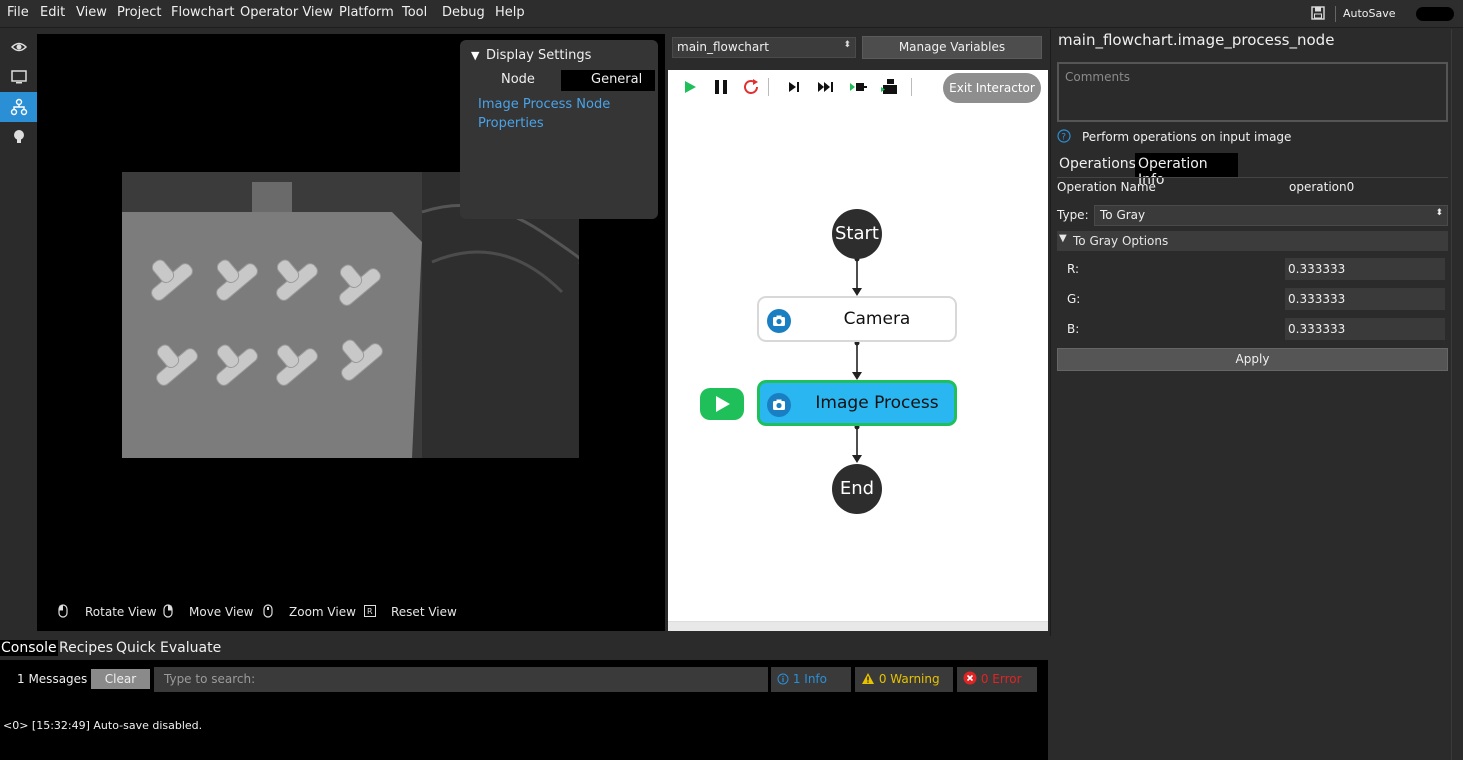  What do you see at coordinates (1123, 215) in the screenshot?
I see `type-select-value: To Gray` at bounding box center [1123, 215].